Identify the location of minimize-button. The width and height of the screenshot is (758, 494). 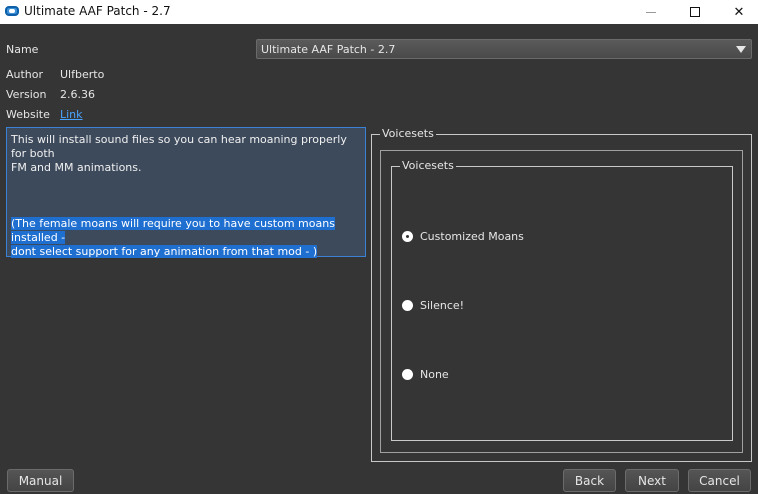
(651, 12).